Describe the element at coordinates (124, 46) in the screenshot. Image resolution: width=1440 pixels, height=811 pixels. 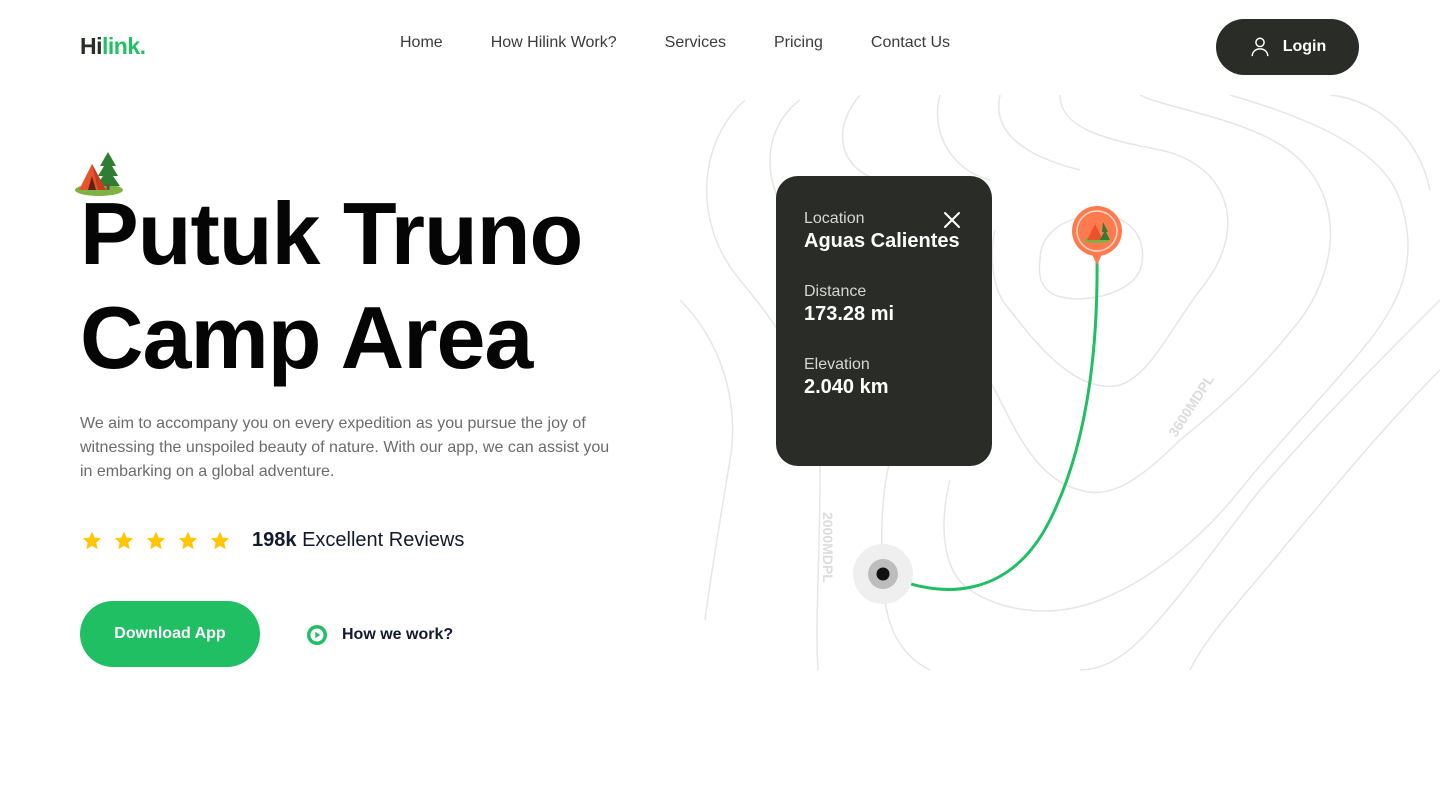
I see `logo-text-green: link.` at that location.